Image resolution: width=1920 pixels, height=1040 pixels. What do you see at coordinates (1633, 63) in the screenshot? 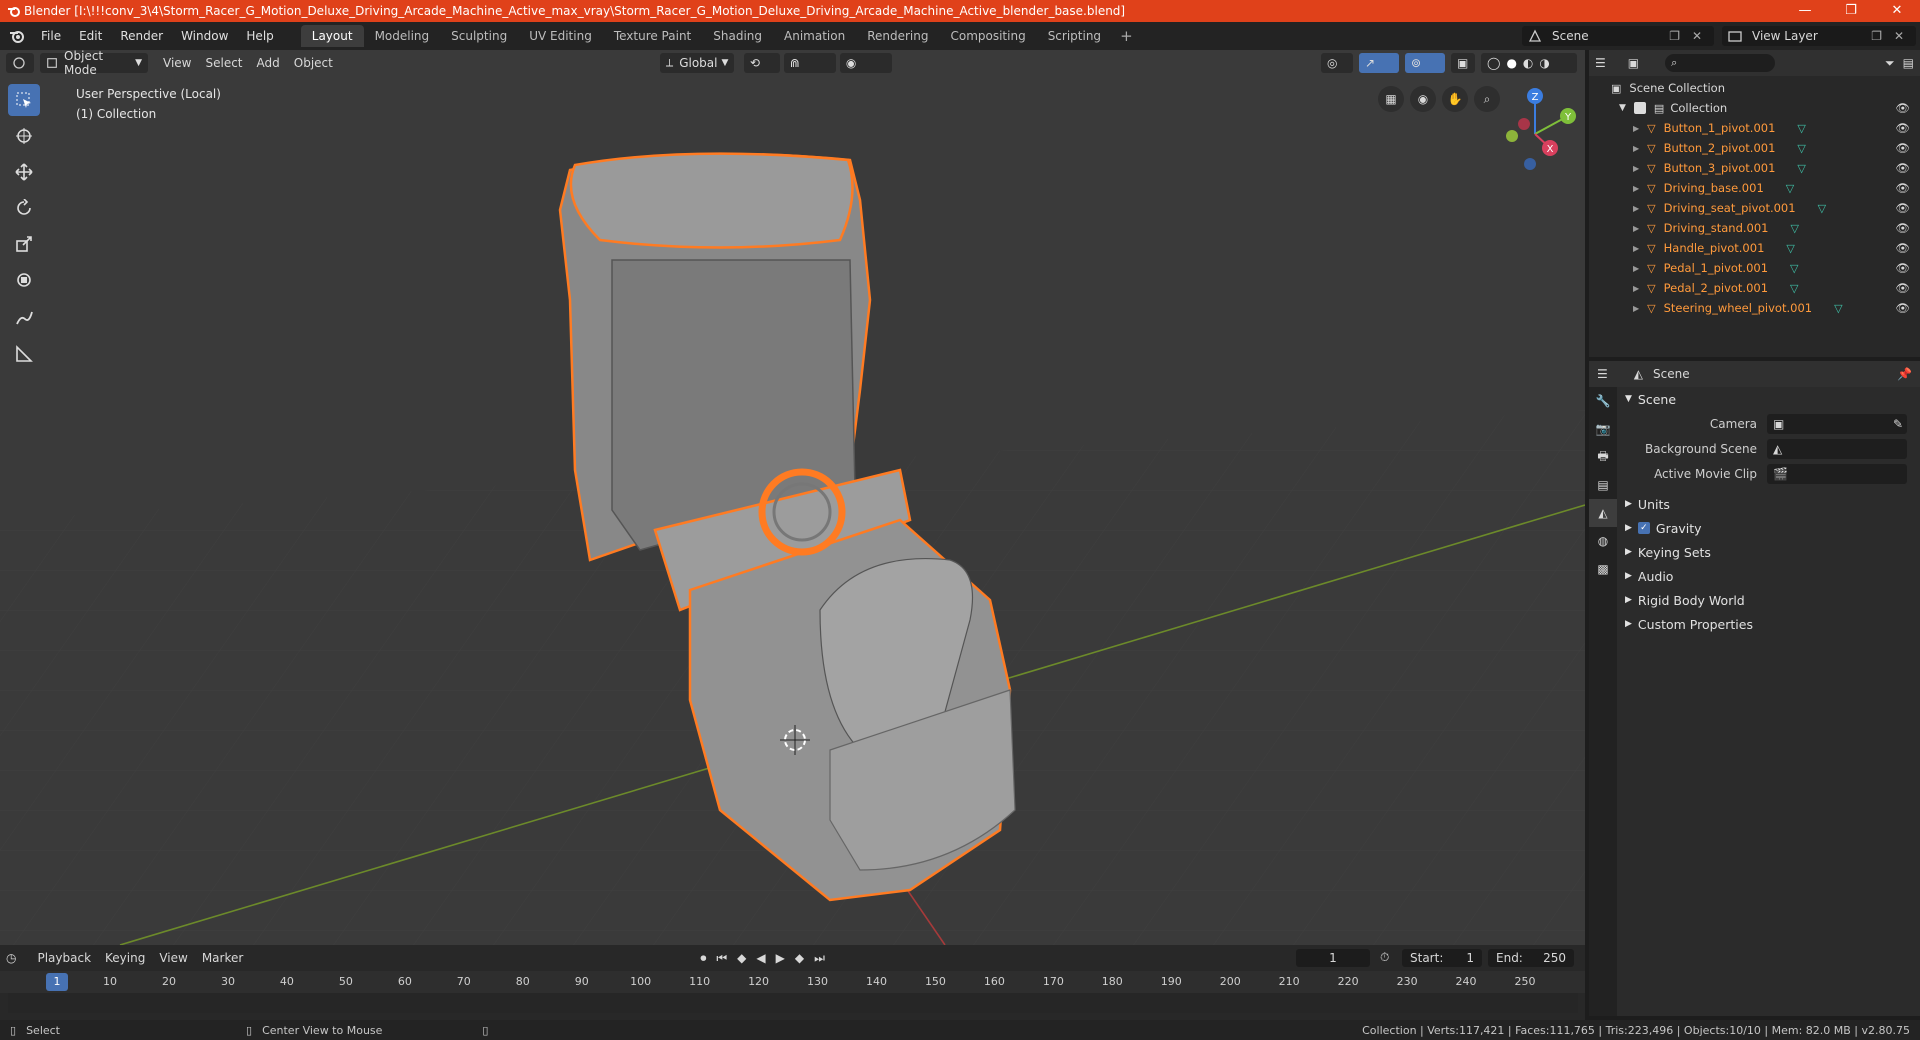
I see `display-mode-icon: ▣` at bounding box center [1633, 63].